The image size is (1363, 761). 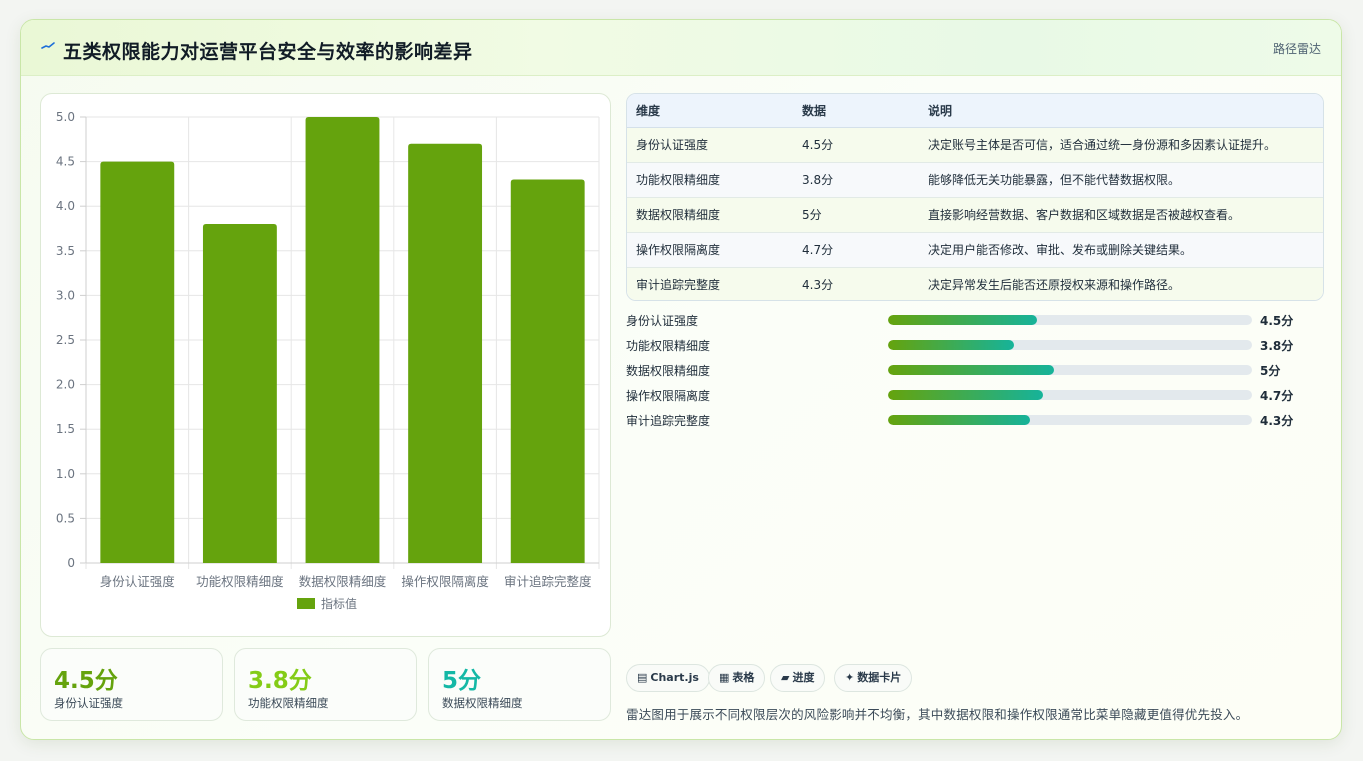 I want to click on progress-label: 数据权限精细度, so click(x=668, y=371).